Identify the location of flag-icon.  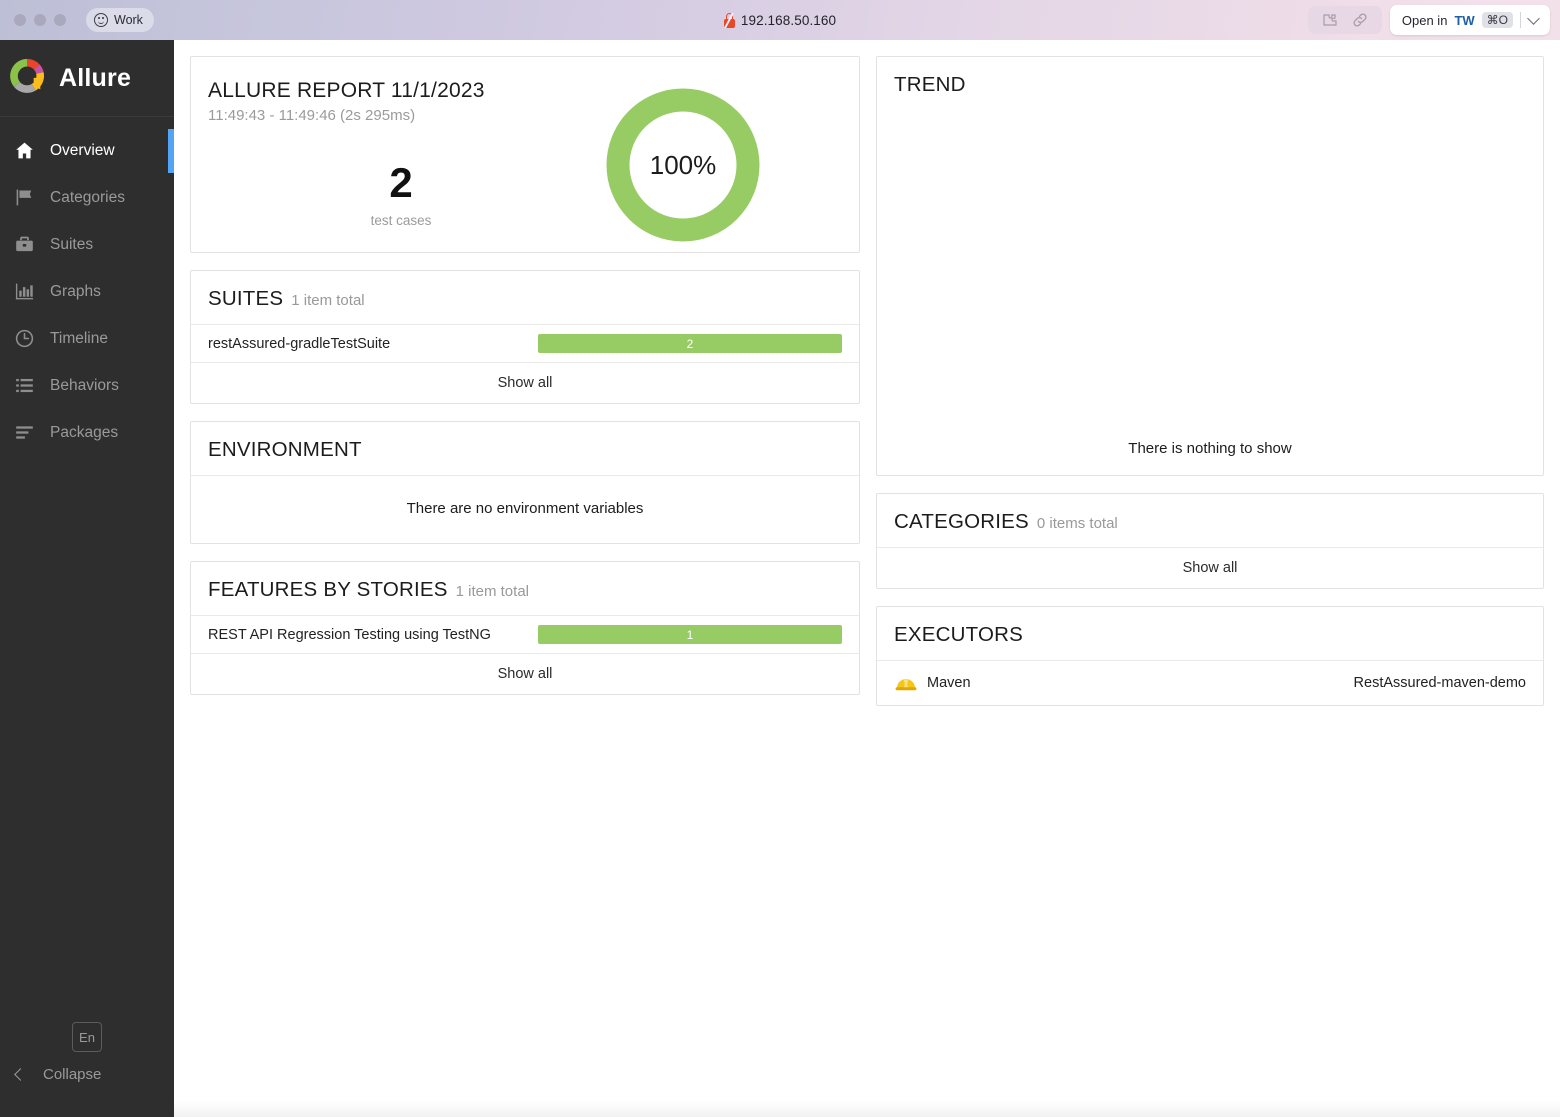
(24, 198).